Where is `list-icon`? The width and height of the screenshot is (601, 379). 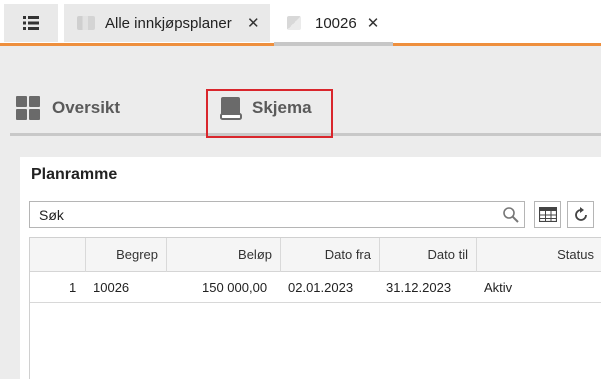
list-icon is located at coordinates (31, 23).